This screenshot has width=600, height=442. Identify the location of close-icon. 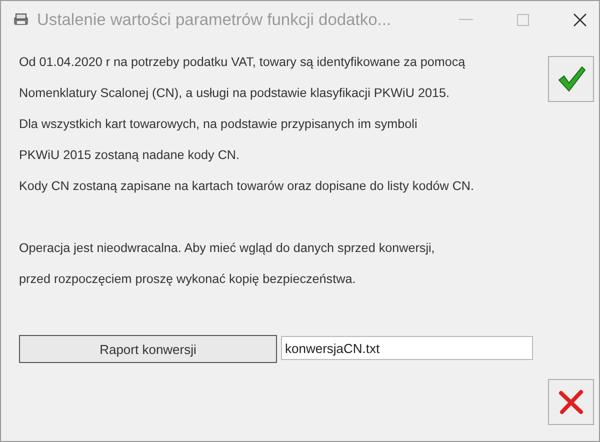
(580, 20).